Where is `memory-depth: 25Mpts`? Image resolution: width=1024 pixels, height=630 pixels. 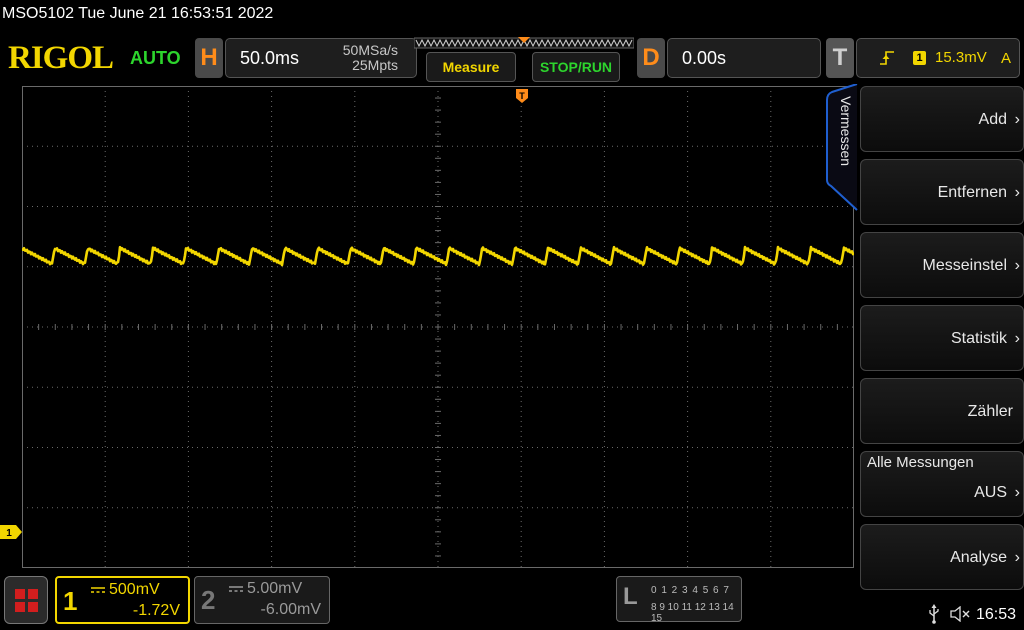
memory-depth: 25Mpts is located at coordinates (375, 65).